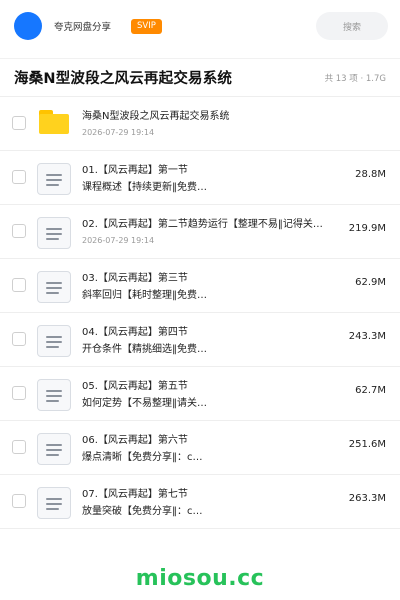 This screenshot has height=600, width=400. I want to click on title-bar: 海桑N型波段之风云再起交易系统 共 13 项 · 1.7G, so click(200, 77).